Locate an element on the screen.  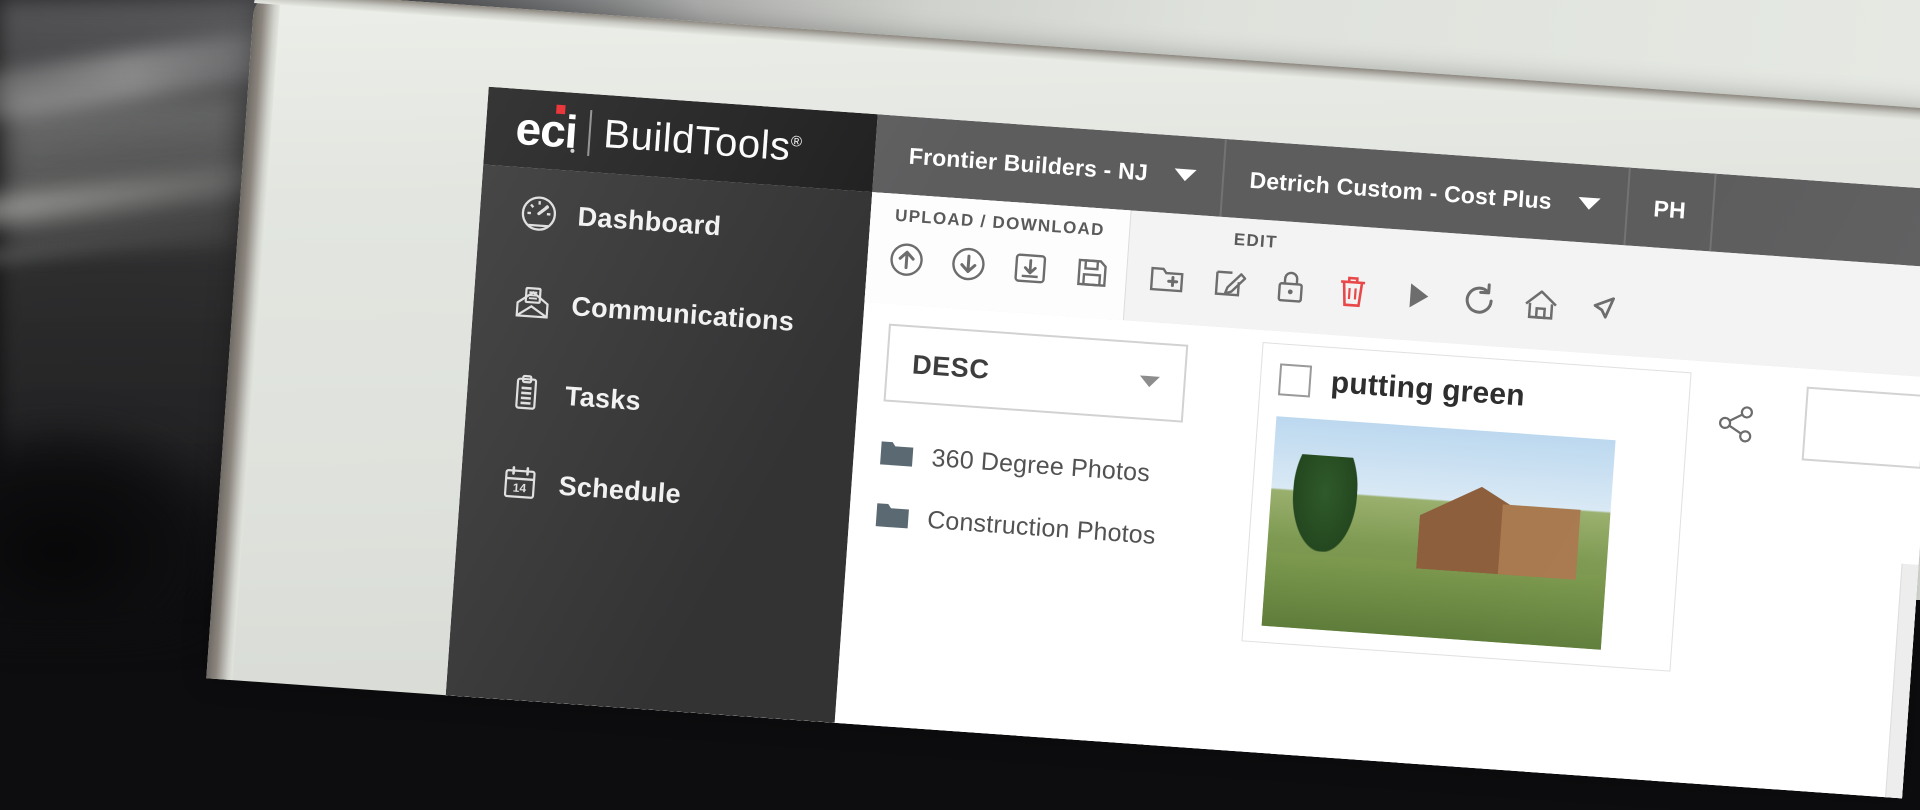
move-arrow-icon is located at coordinates (1602, 308).